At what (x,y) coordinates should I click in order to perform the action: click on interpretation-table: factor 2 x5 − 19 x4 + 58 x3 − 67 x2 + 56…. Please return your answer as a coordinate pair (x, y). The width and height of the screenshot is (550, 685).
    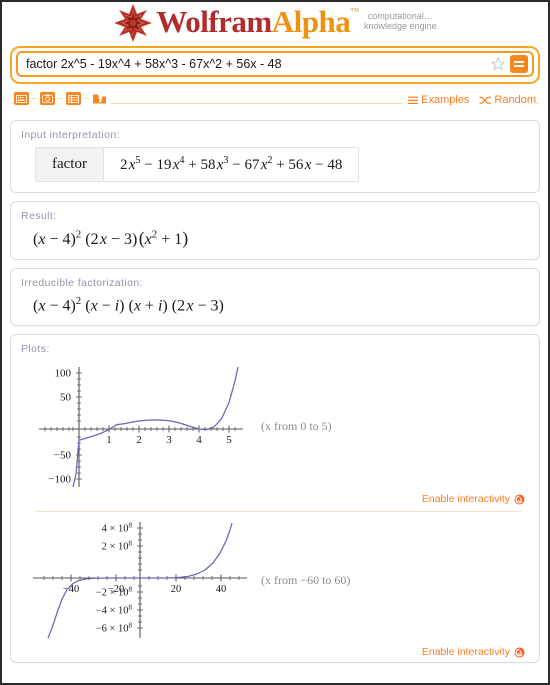
    Looking at the image, I should click on (197, 164).